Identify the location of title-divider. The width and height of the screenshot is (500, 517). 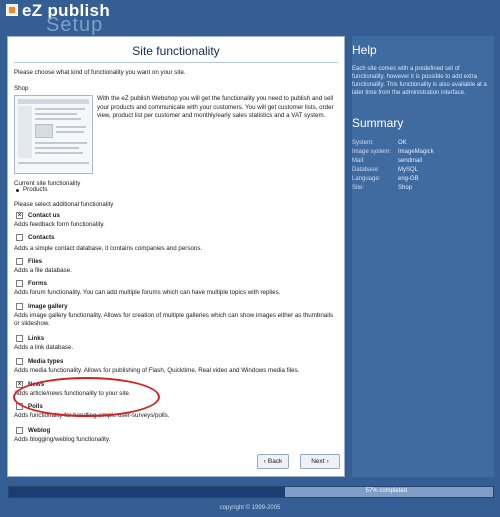
(176, 62).